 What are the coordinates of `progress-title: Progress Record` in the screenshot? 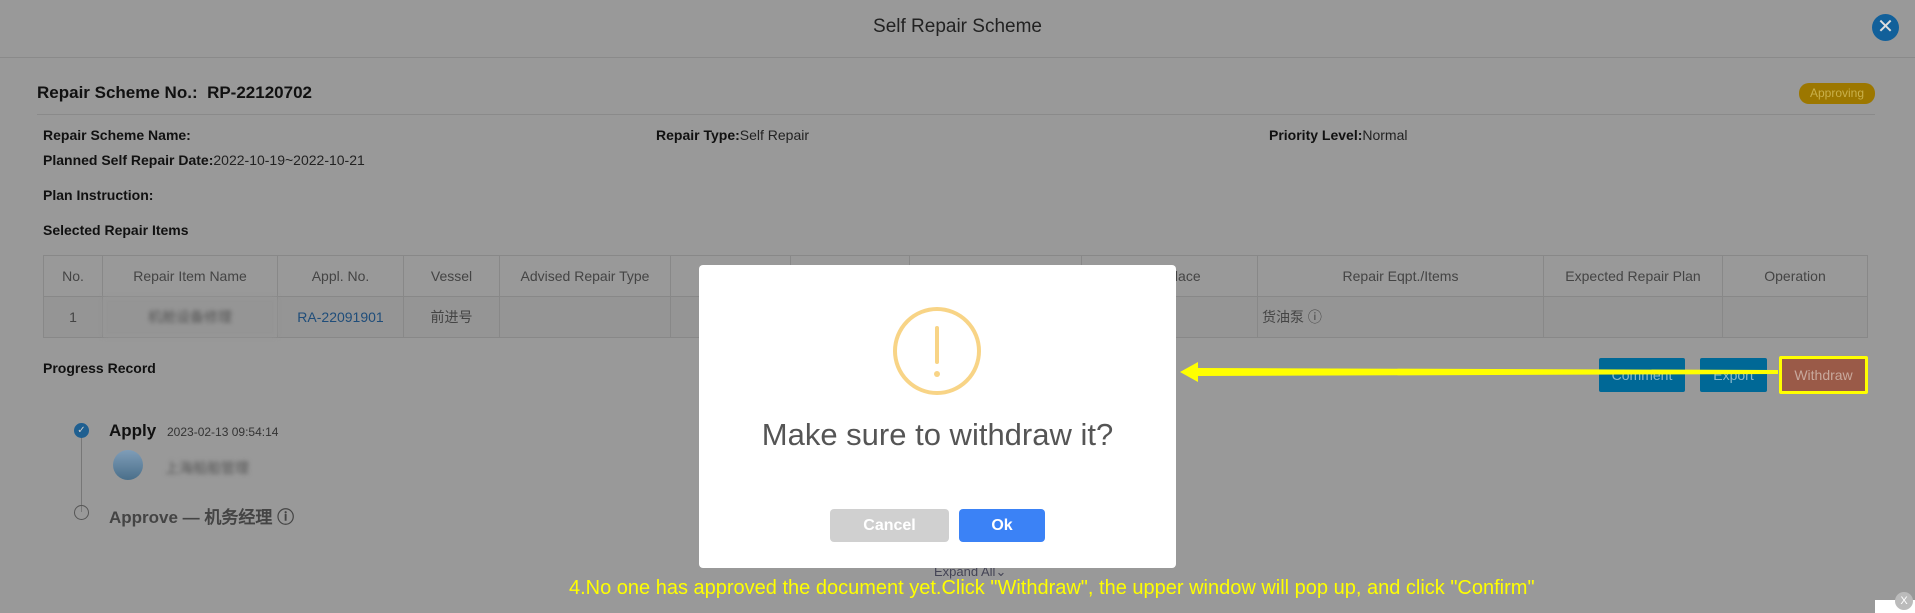 It's located at (99, 368).